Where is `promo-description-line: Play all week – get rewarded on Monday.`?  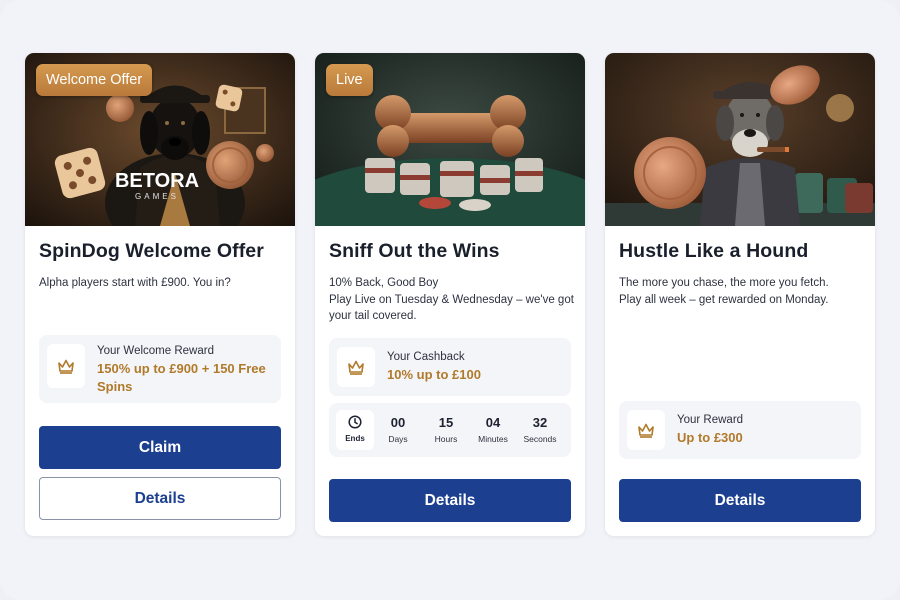
promo-description-line: Play all week – get rewarded on Monday. is located at coordinates (724, 299).